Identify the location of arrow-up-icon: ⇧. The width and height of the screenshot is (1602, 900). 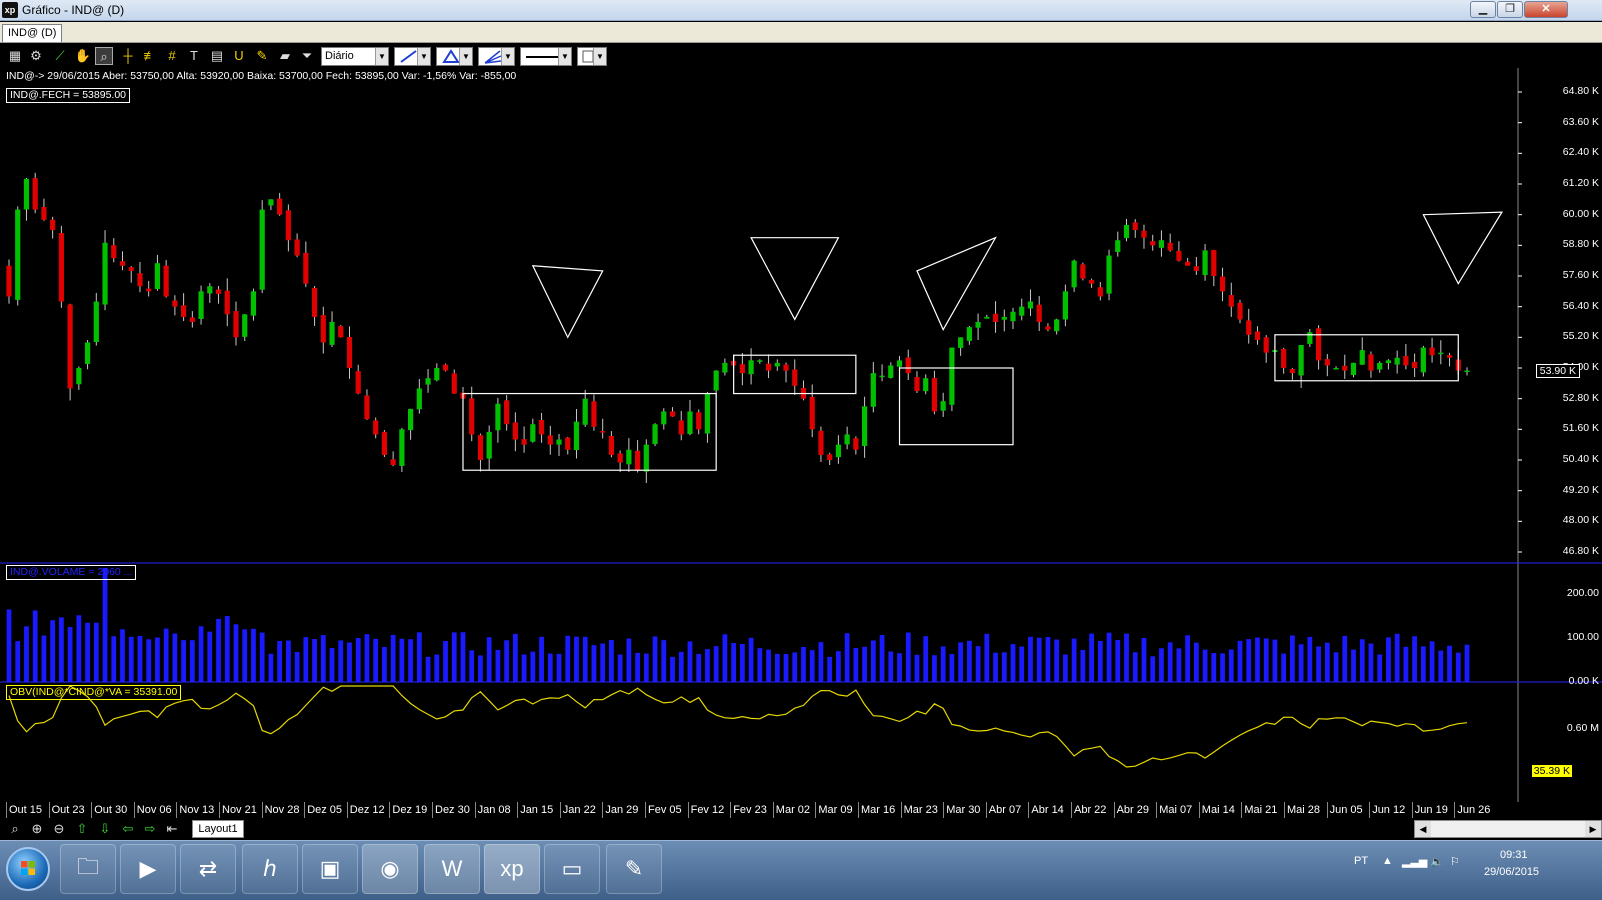
(82, 829).